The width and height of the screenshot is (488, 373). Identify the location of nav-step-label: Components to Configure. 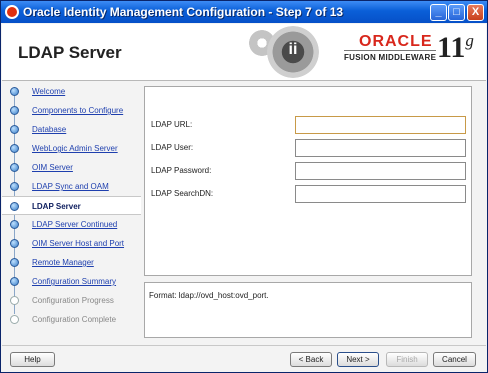
(78, 110).